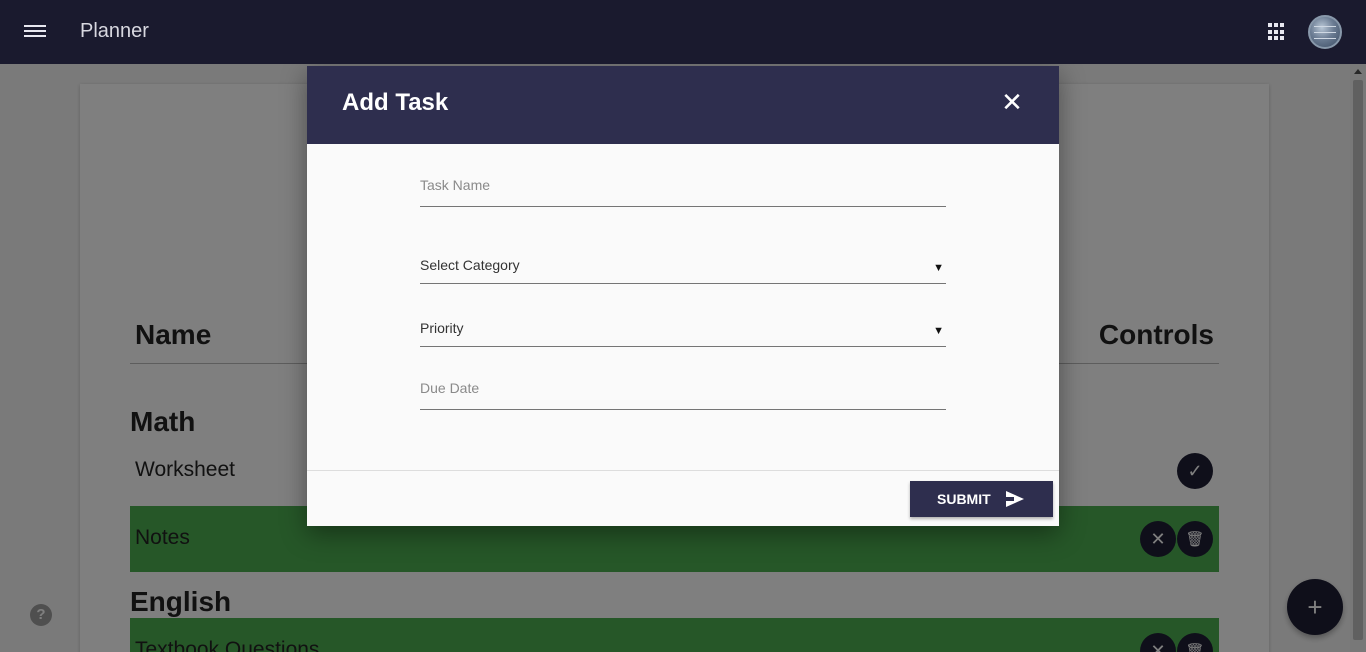 The height and width of the screenshot is (652, 1366). What do you see at coordinates (442, 328) in the screenshot?
I see `priority-select-label: Priority` at bounding box center [442, 328].